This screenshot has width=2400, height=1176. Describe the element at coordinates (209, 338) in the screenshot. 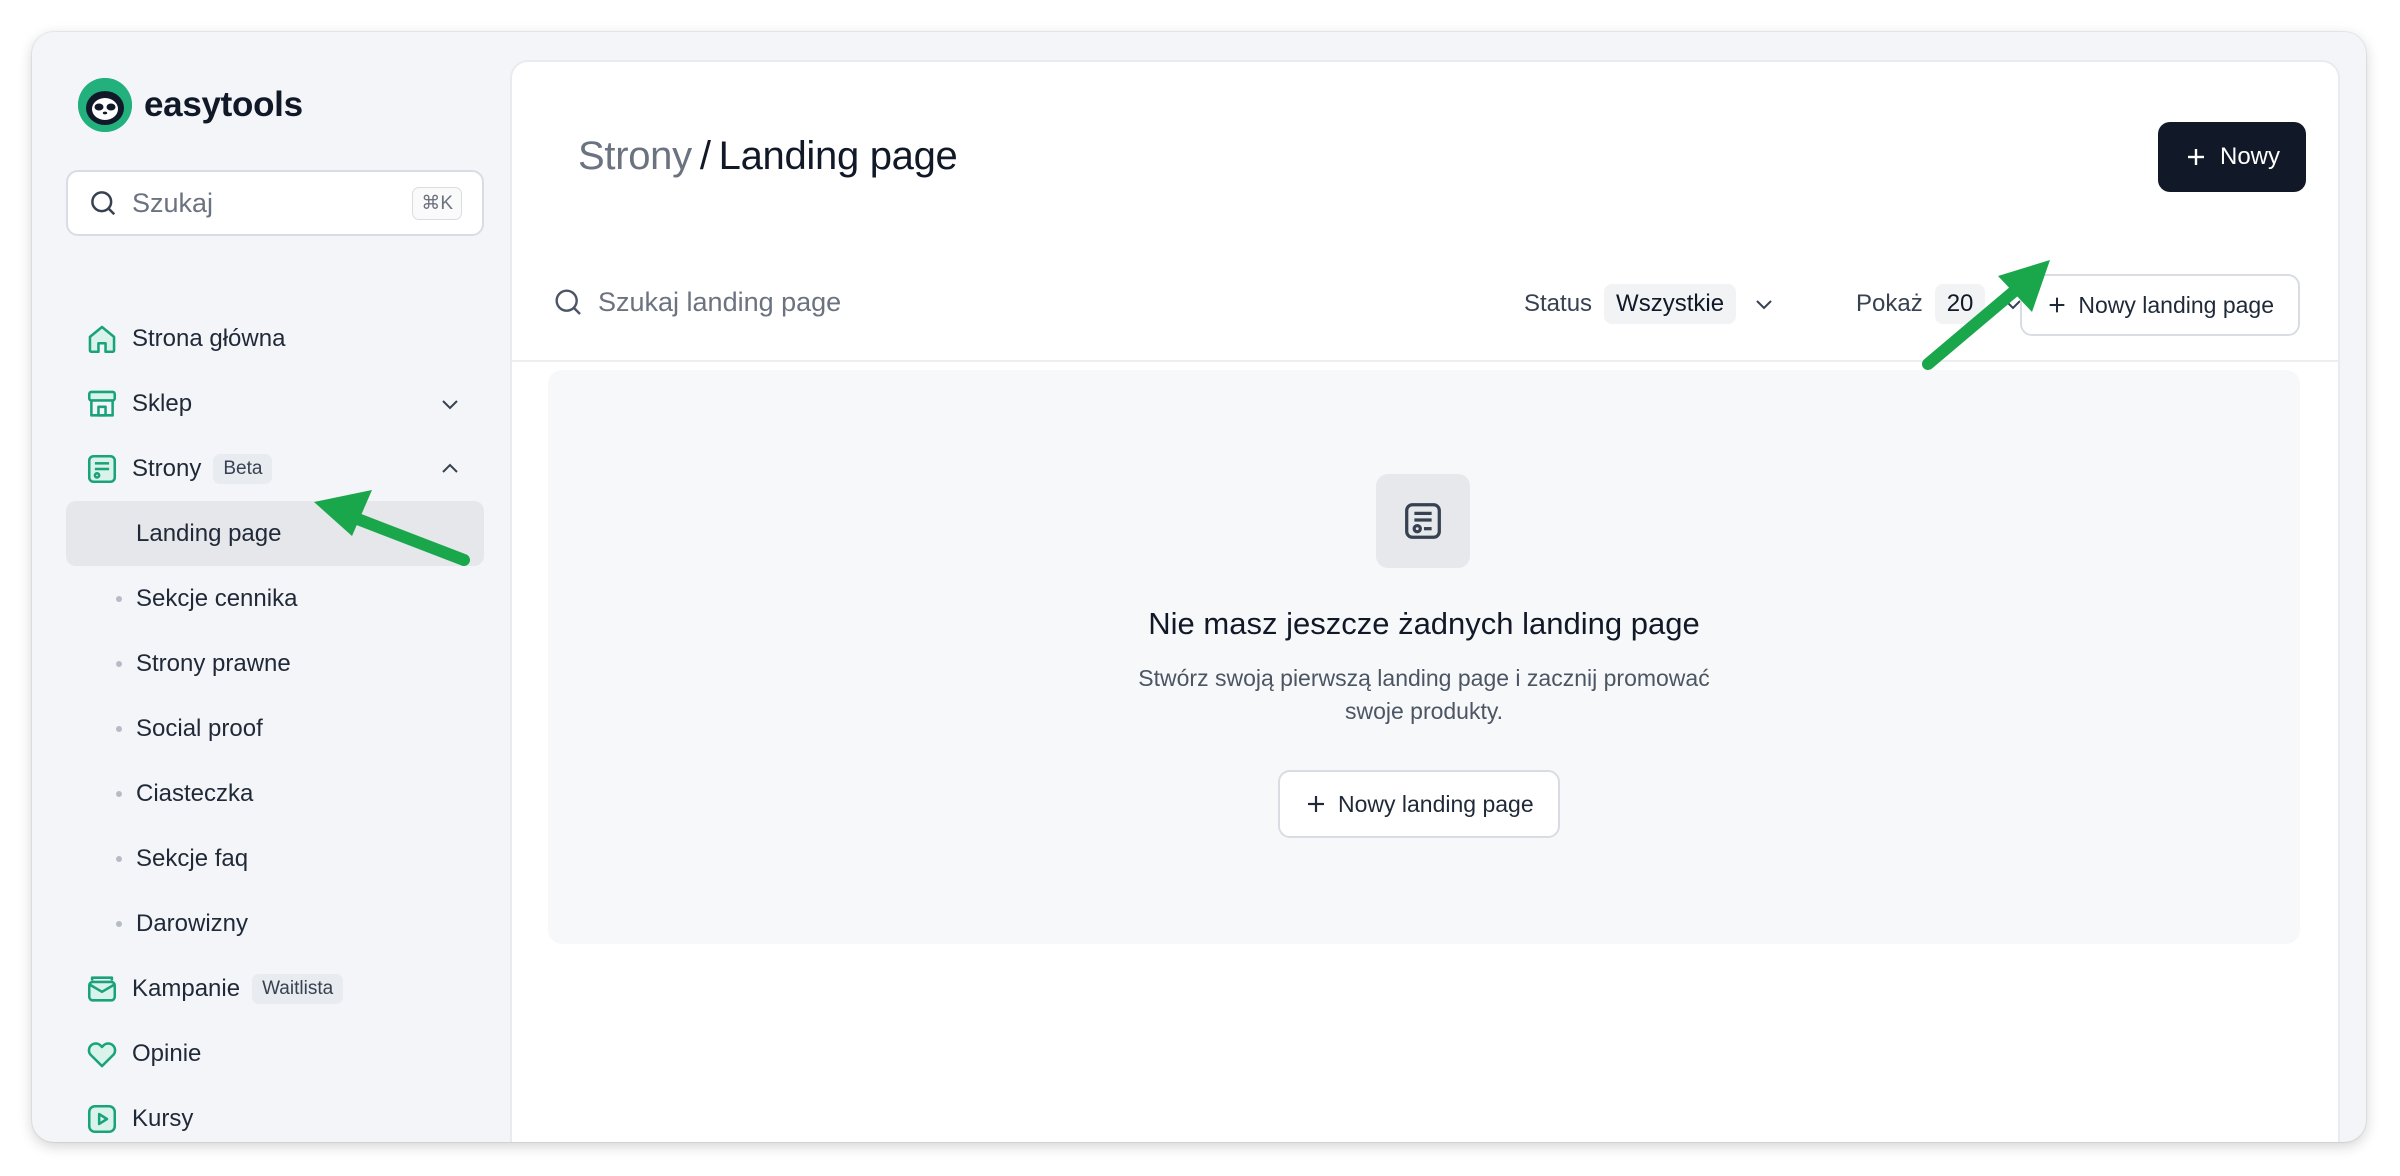

I see `sidebar-item-label: Strona główna` at that location.